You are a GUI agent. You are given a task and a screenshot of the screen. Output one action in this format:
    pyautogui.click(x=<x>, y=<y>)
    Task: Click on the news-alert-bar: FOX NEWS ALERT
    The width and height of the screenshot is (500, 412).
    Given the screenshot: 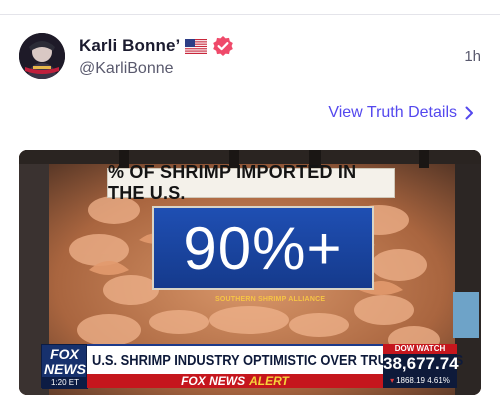 What is the action you would take?
    pyautogui.click(x=235, y=381)
    